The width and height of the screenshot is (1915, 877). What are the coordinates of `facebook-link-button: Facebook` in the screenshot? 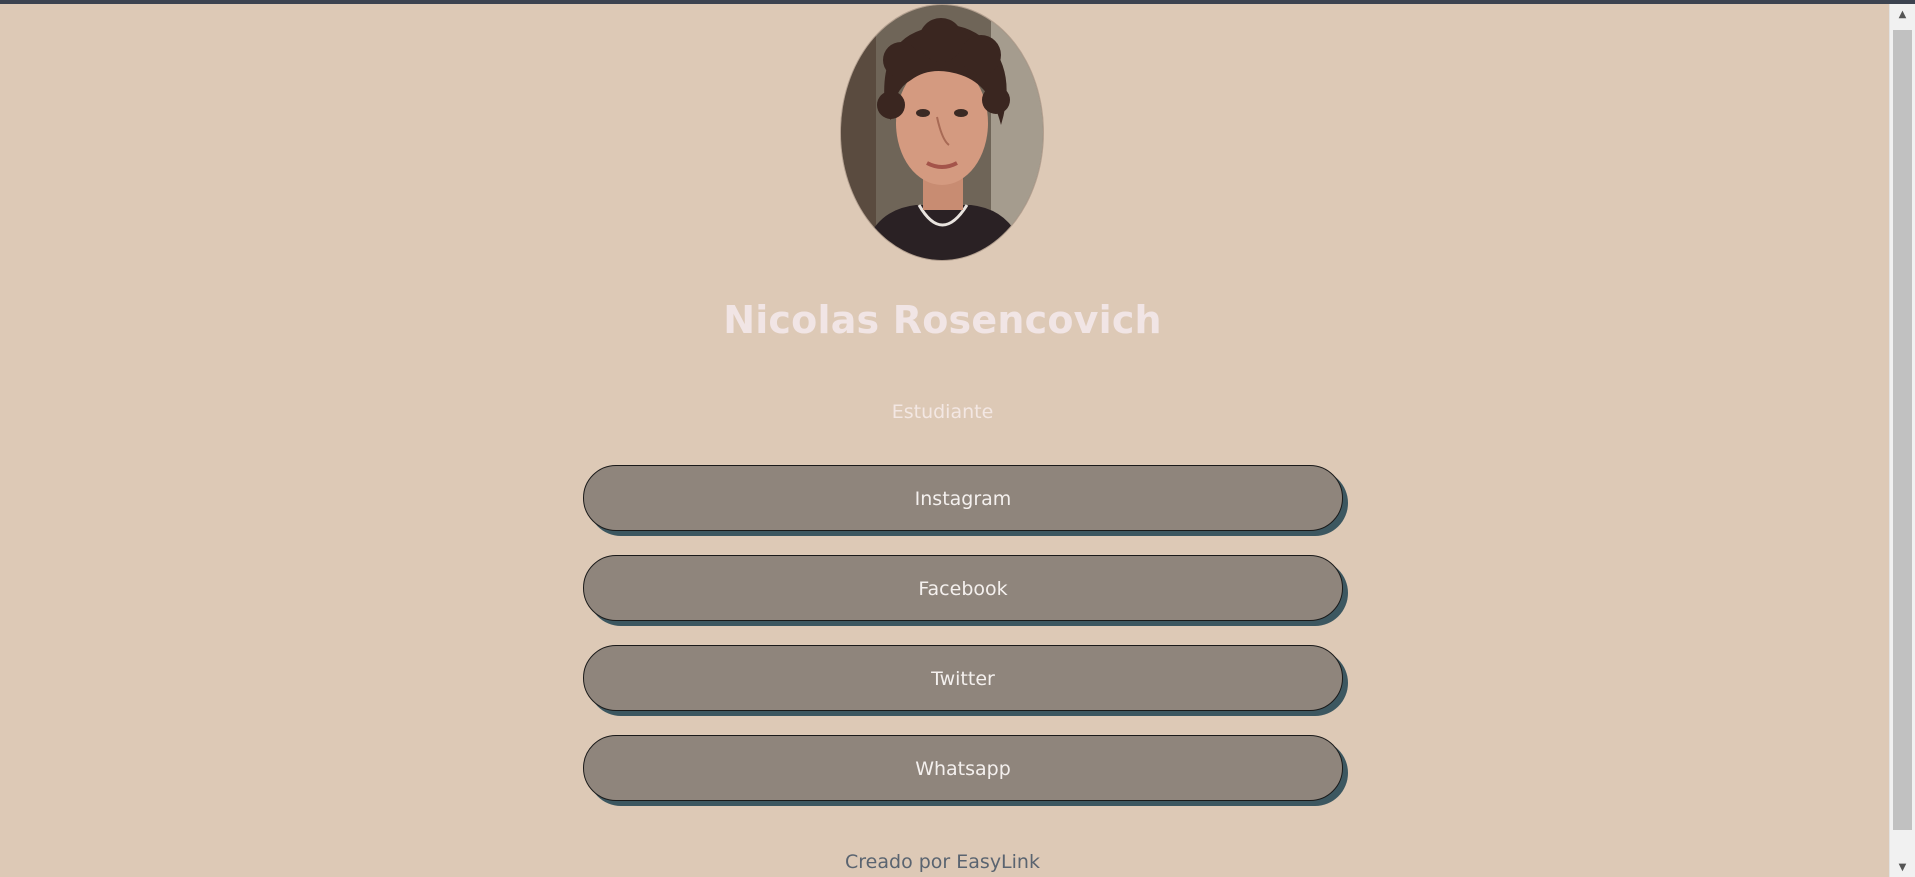 It's located at (963, 588).